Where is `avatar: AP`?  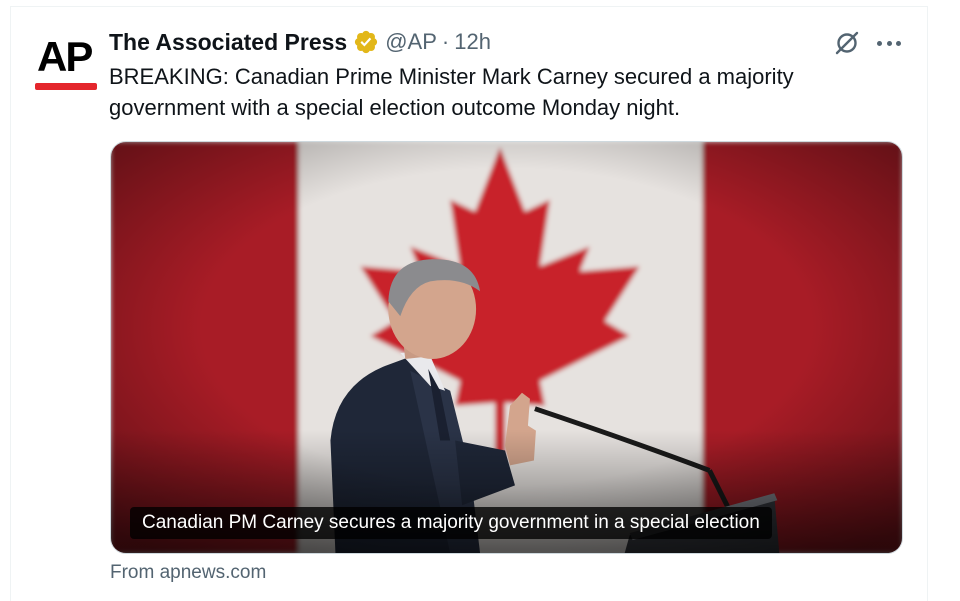
avatar: AP is located at coordinates (66, 64).